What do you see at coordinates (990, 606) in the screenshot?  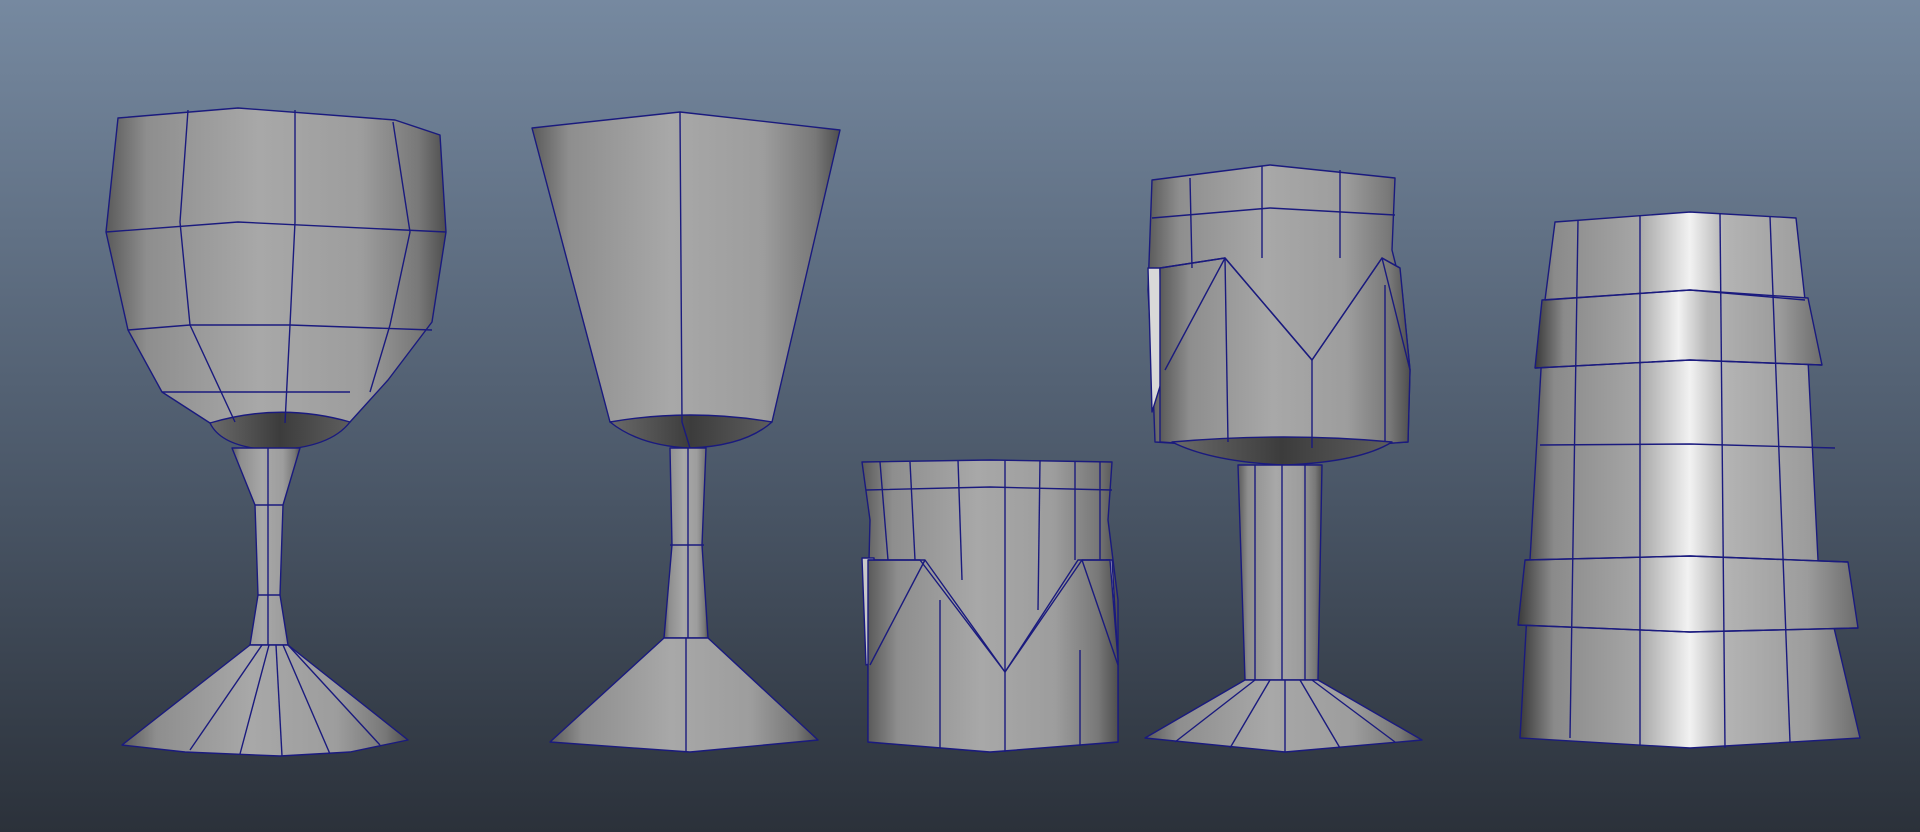 I see `crown-cup` at bounding box center [990, 606].